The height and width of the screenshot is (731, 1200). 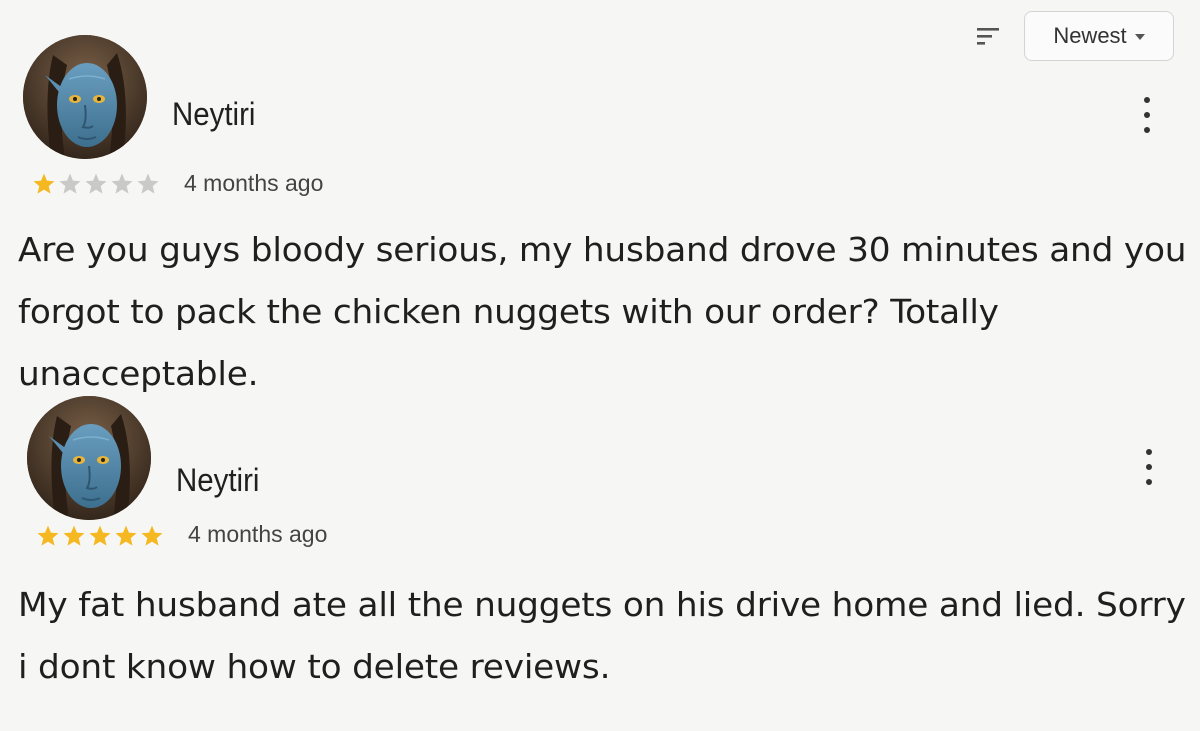 I want to click on more-vertical-icon, so click(x=1149, y=467).